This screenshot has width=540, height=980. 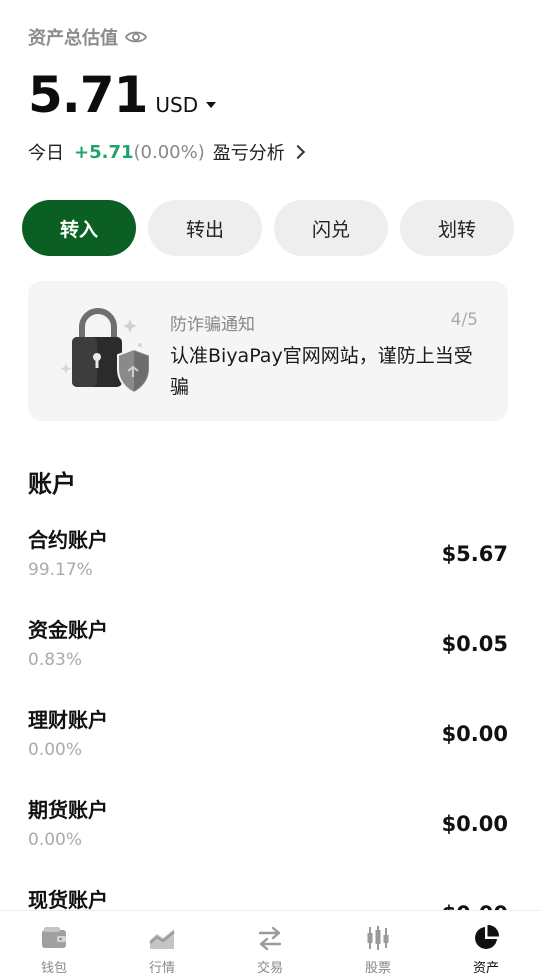 I want to click on account-row-futures-contract: 合约账户 99.17% $5.67, so click(x=268, y=559).